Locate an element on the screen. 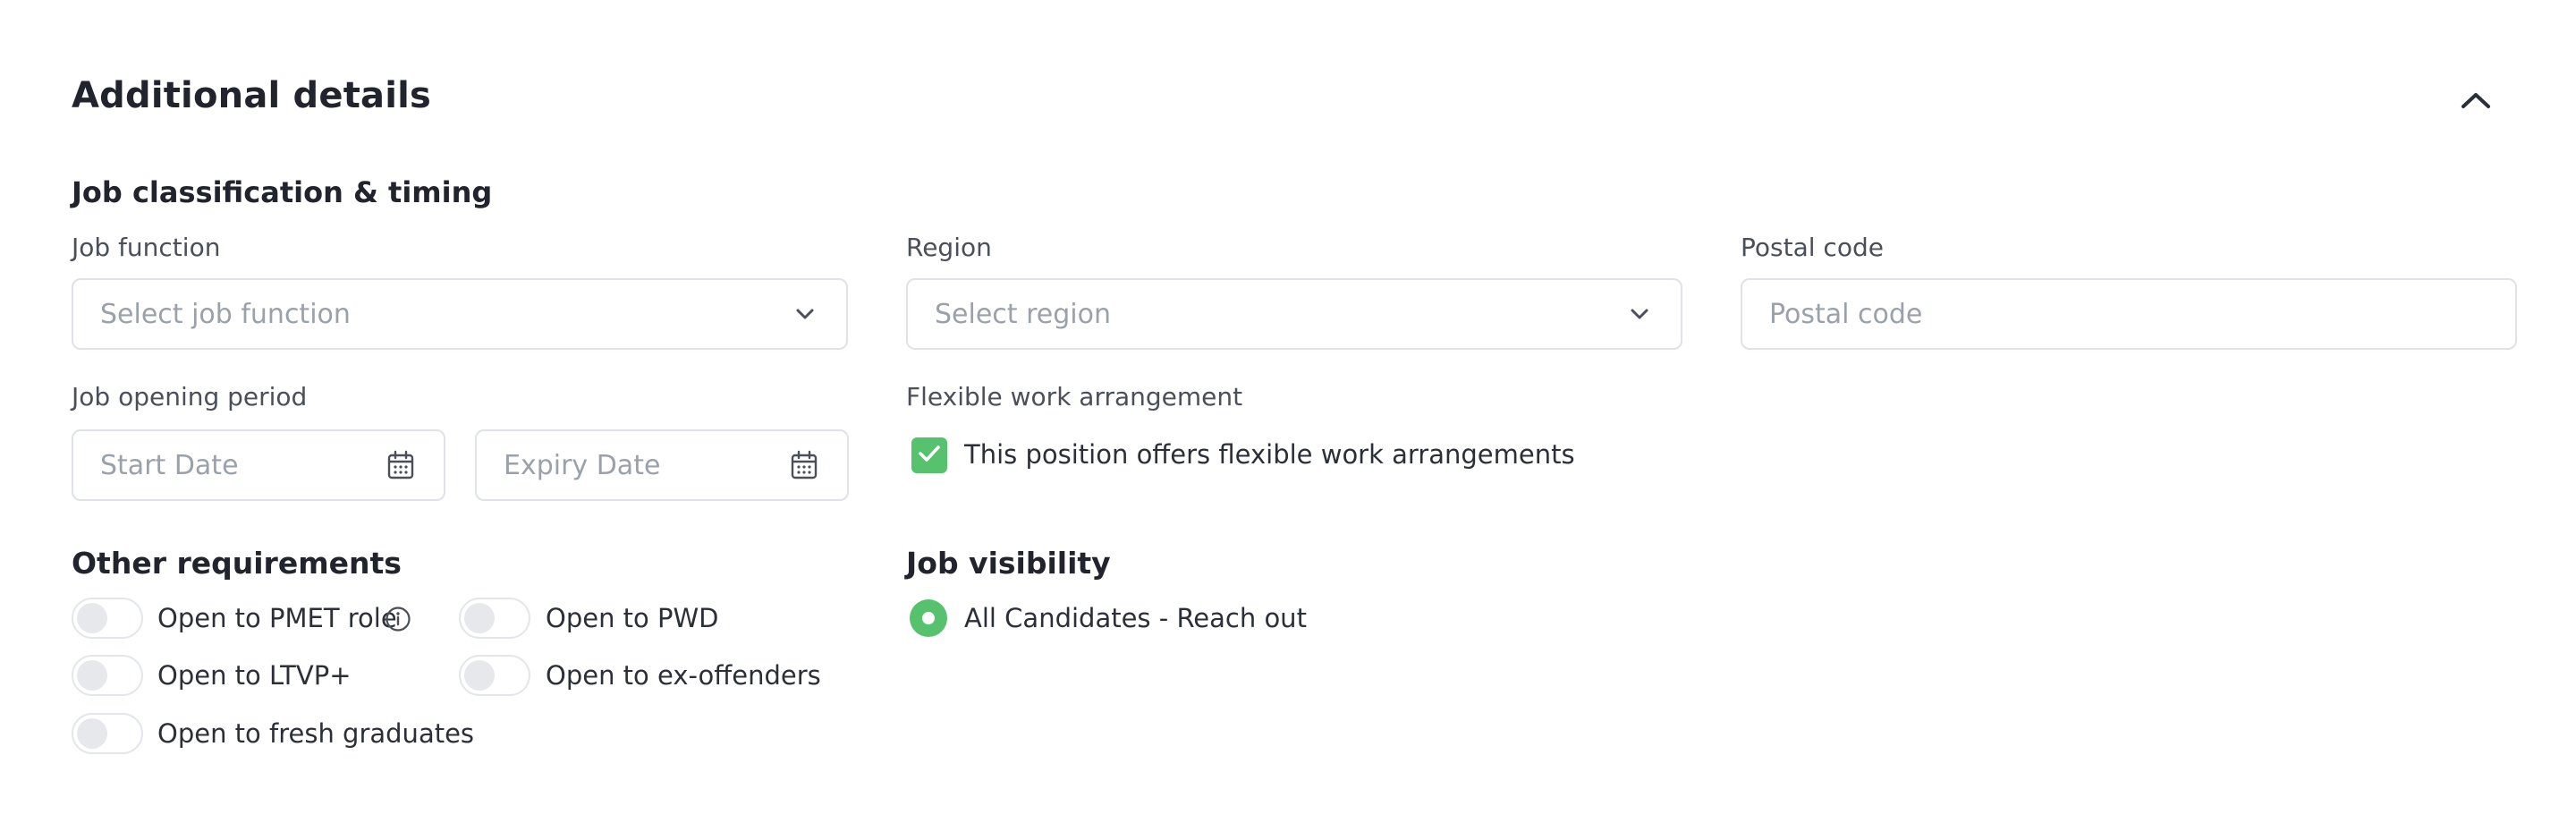  radio-dot is located at coordinates (928, 618).